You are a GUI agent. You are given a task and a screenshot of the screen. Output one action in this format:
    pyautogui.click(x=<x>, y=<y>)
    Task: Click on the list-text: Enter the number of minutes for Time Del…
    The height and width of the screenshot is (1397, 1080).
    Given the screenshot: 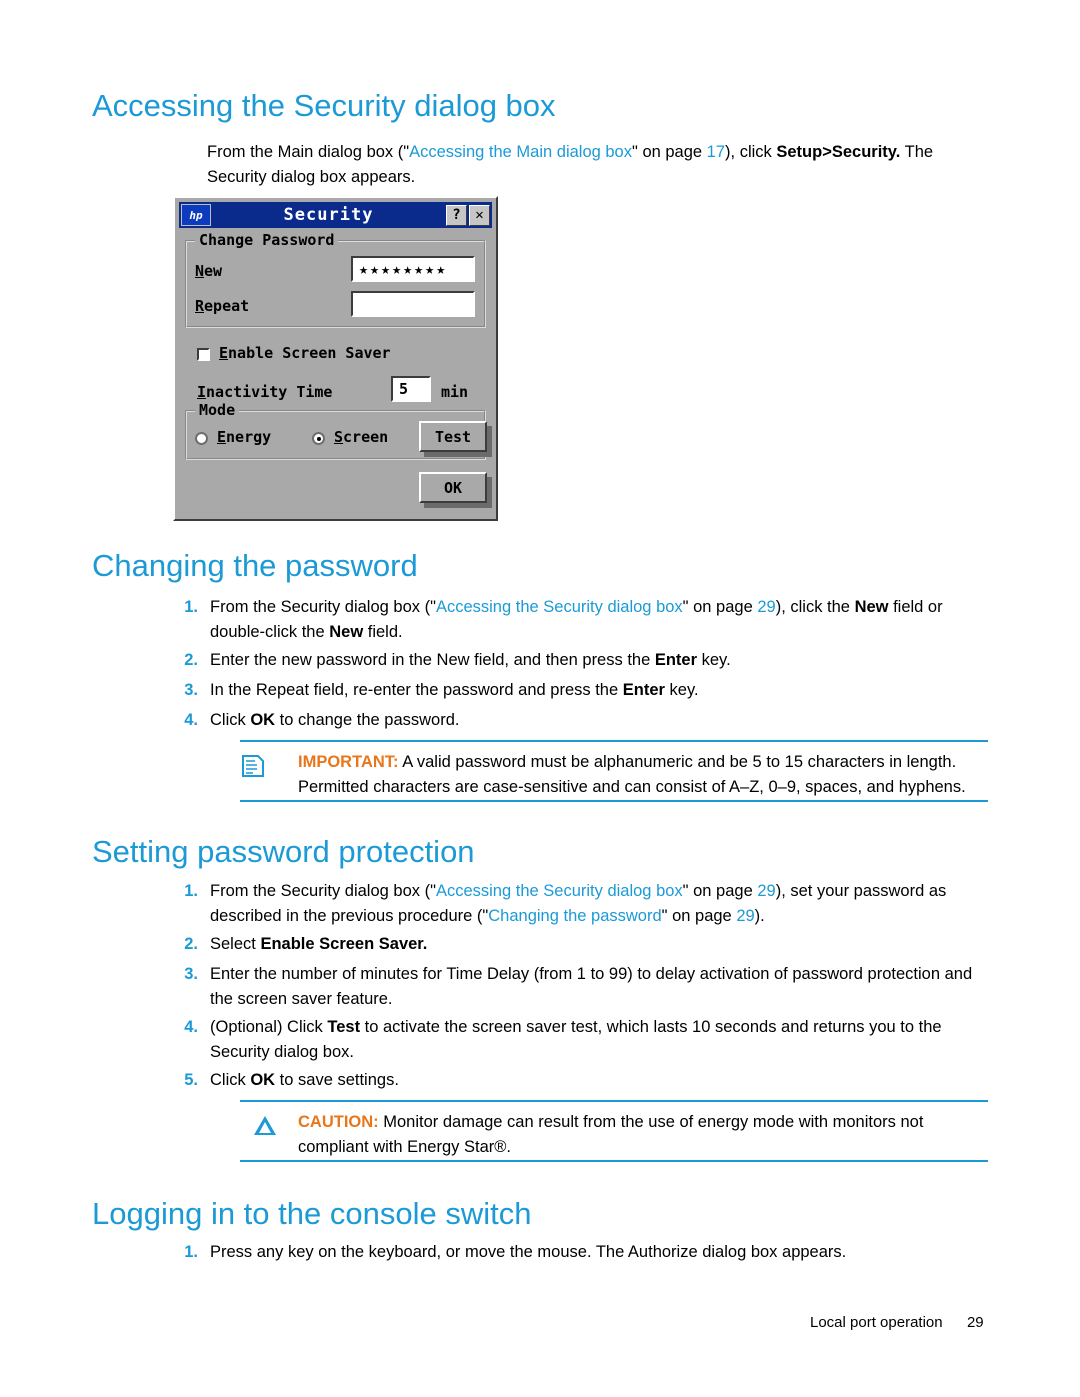 What is the action you would take?
    pyautogui.click(x=598, y=987)
    